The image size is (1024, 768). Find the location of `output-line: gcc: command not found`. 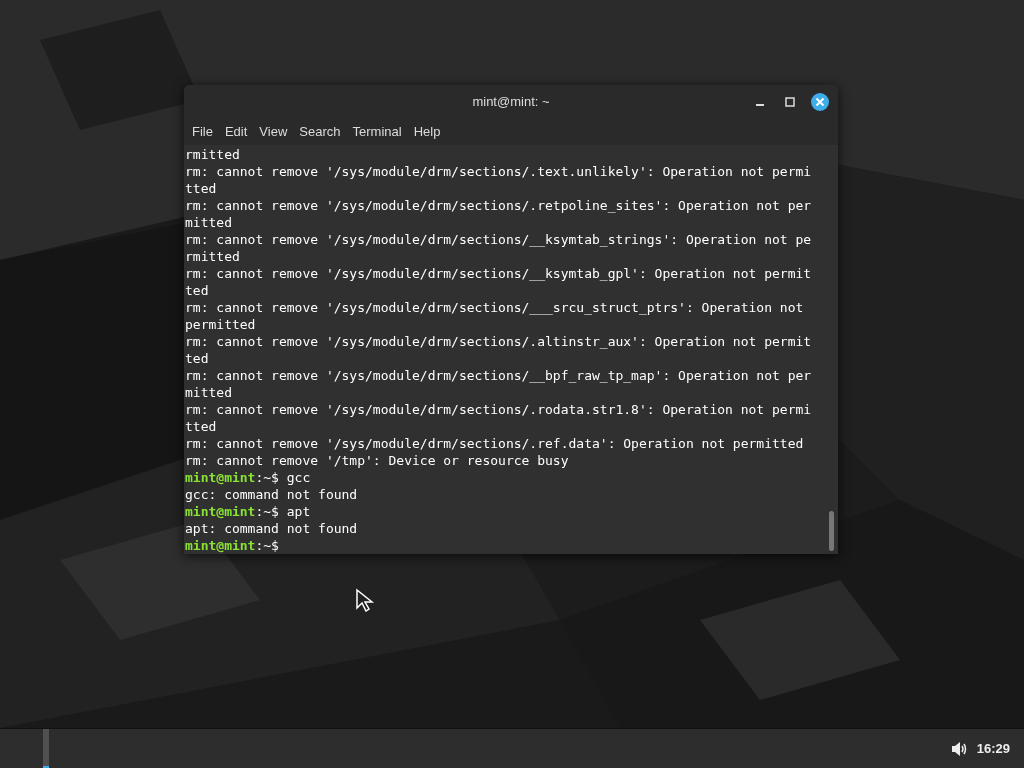

output-line: gcc: command not found is located at coordinates (271, 494).